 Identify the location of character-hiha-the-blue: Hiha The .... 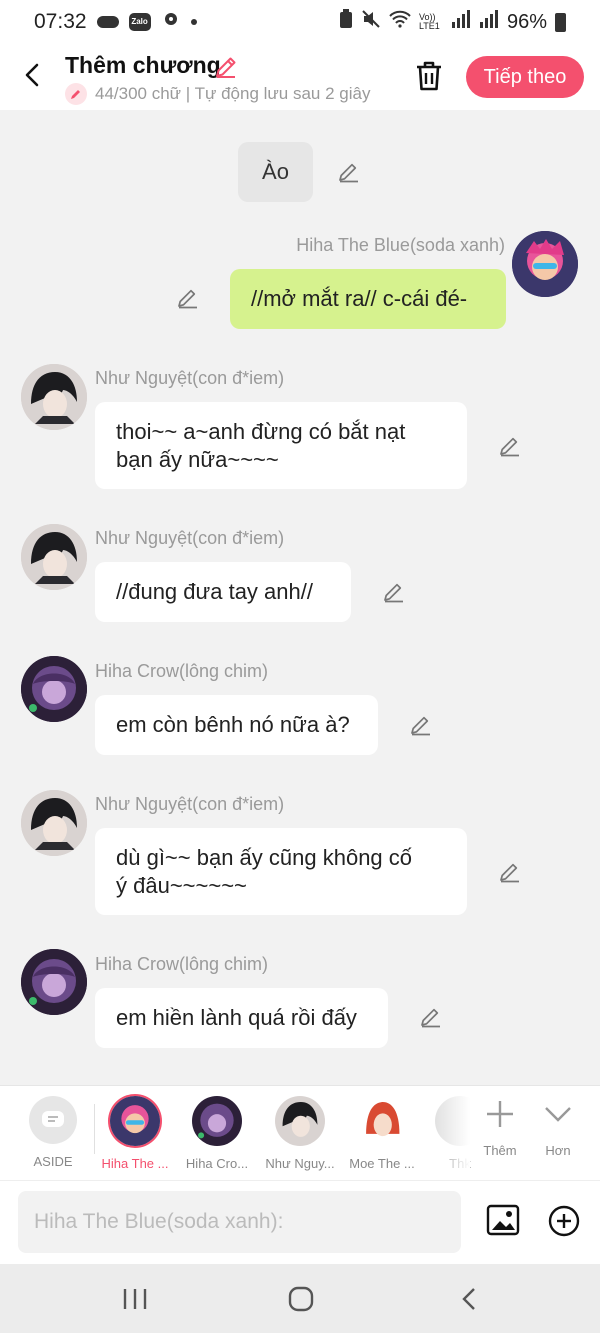
(135, 1133).